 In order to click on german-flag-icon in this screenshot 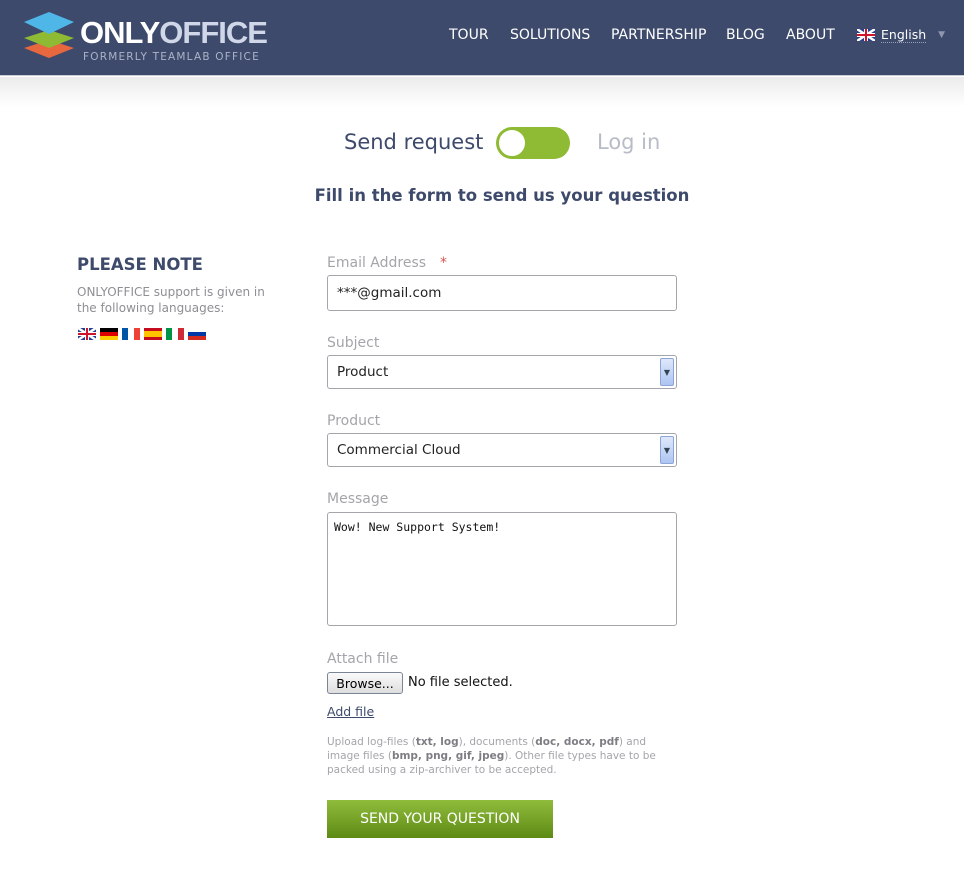, I will do `click(109, 334)`.